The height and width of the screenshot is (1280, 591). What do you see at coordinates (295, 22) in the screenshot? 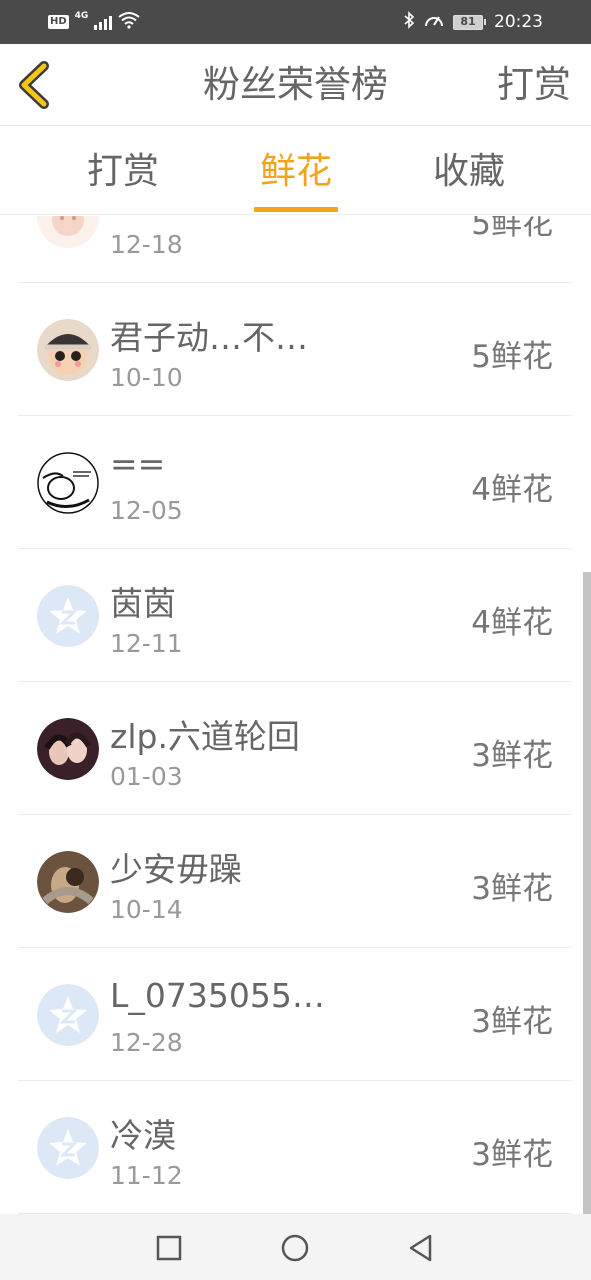
I see `status-bar: HD 4G 81 20:23` at bounding box center [295, 22].